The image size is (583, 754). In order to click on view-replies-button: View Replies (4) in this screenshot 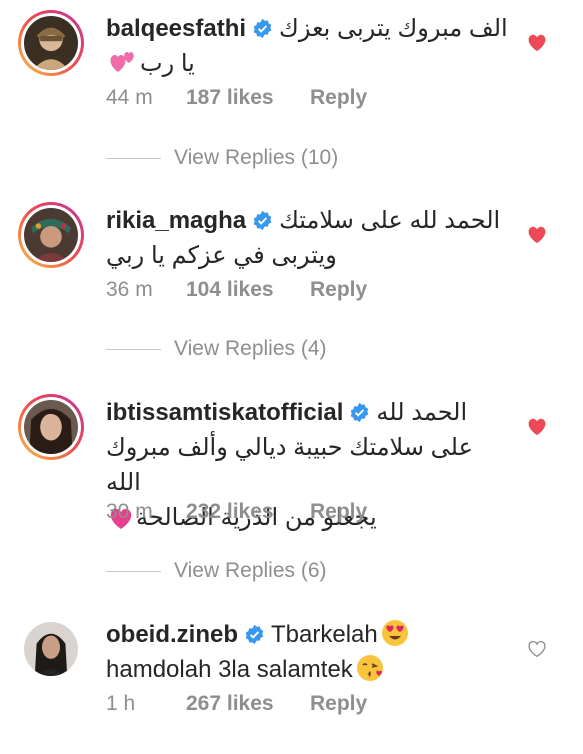, I will do `click(216, 349)`.